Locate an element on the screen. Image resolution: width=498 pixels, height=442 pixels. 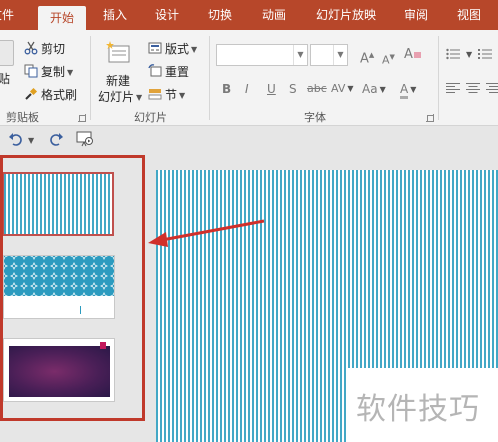
arrow-head is located at coordinates (158, 239).